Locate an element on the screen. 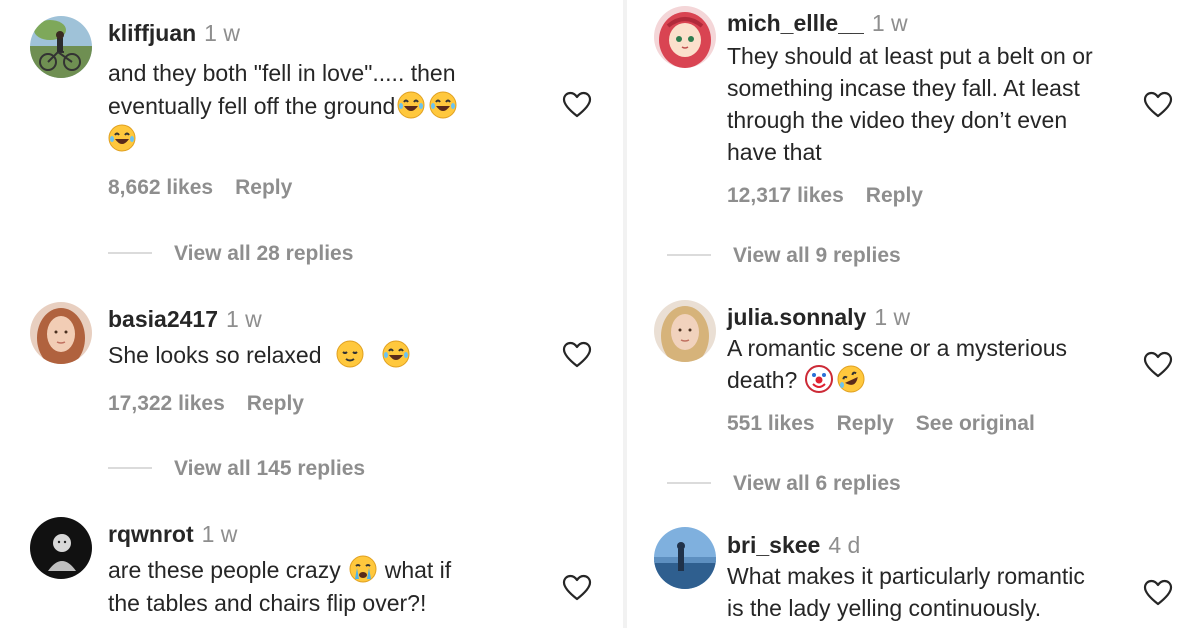 Image resolution: width=1200 pixels, height=628 pixels. clown-emoji is located at coordinates (819, 379).